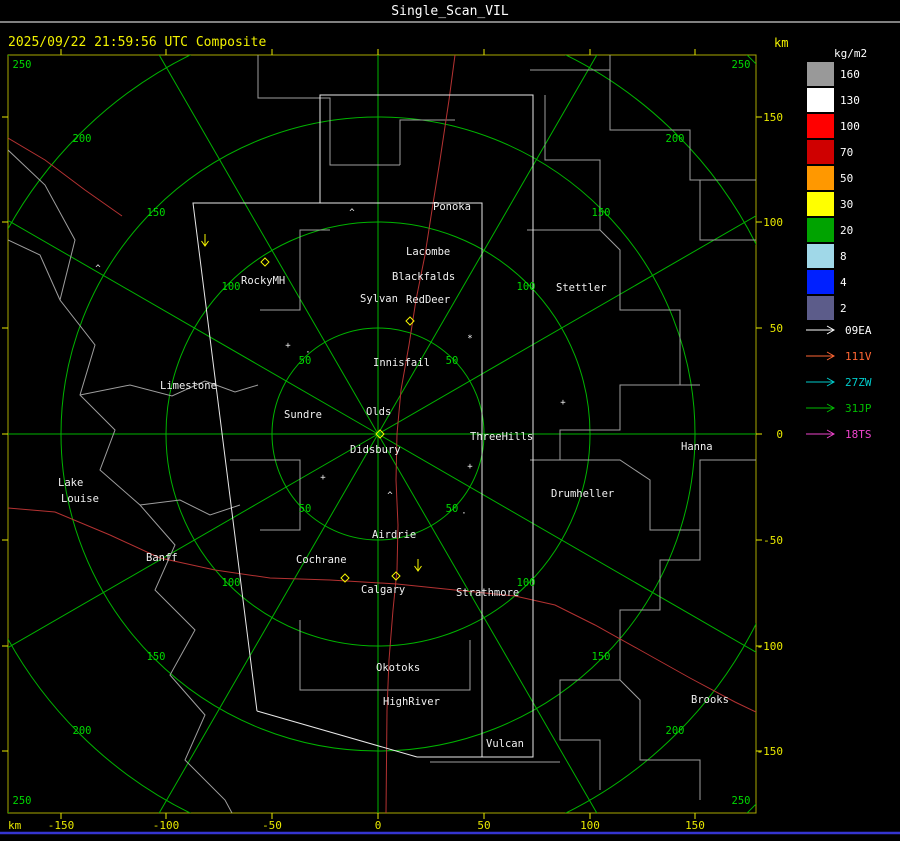 This screenshot has height=841, width=900. I want to click on town-symbol: *, so click(469, 339).